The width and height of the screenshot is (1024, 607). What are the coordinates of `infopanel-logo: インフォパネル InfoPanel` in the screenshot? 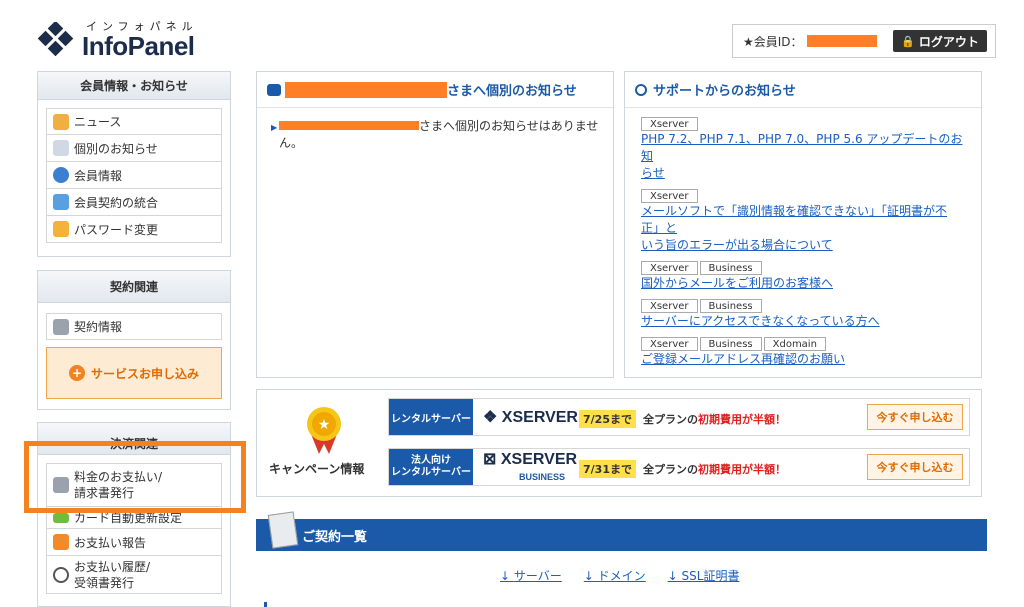 It's located at (131, 40).